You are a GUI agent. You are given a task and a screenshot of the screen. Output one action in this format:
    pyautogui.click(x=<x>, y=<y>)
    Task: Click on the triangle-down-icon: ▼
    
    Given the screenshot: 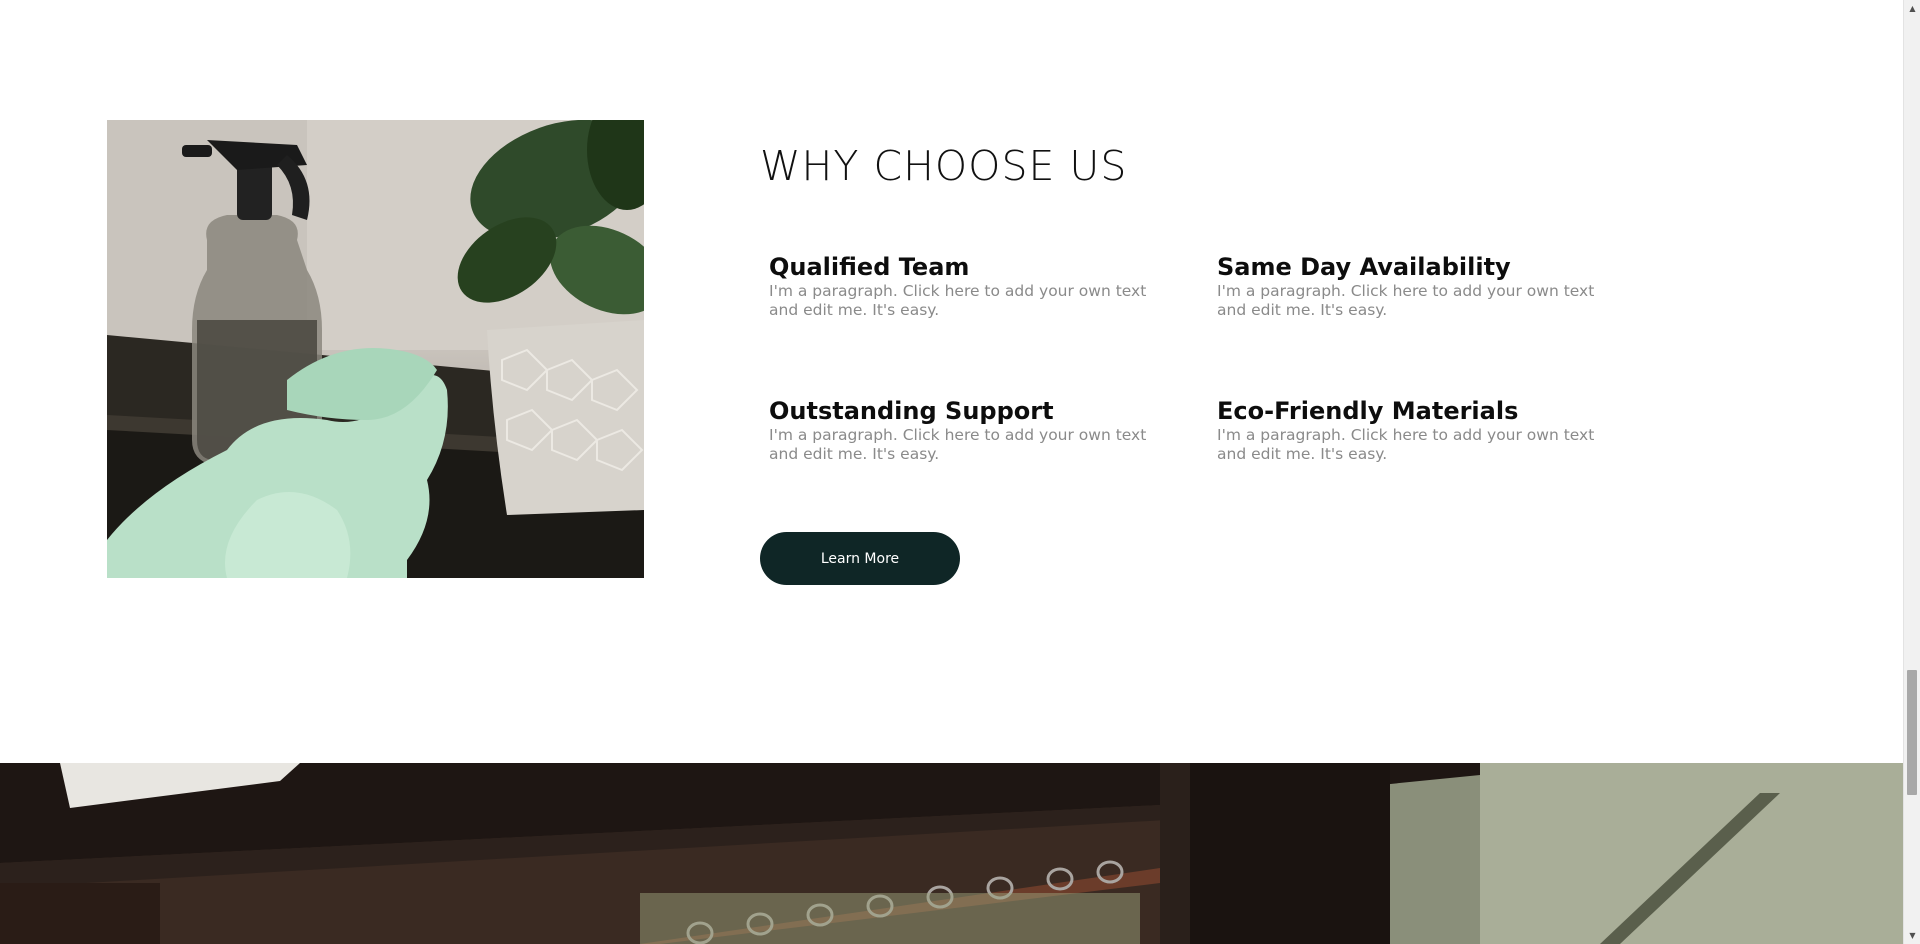 What is the action you would take?
    pyautogui.click(x=1912, y=935)
    